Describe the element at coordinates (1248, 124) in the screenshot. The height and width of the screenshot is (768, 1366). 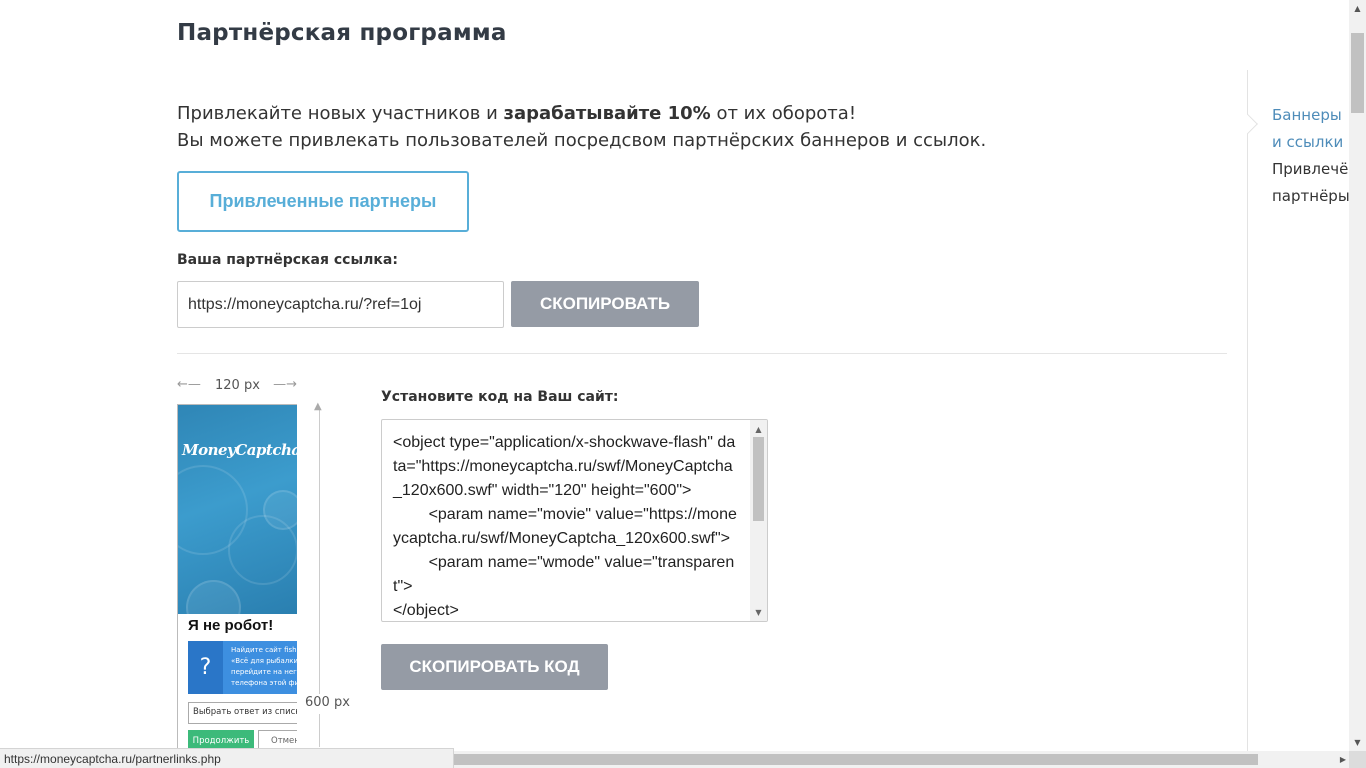
I see `sidebar-active-marker` at that location.